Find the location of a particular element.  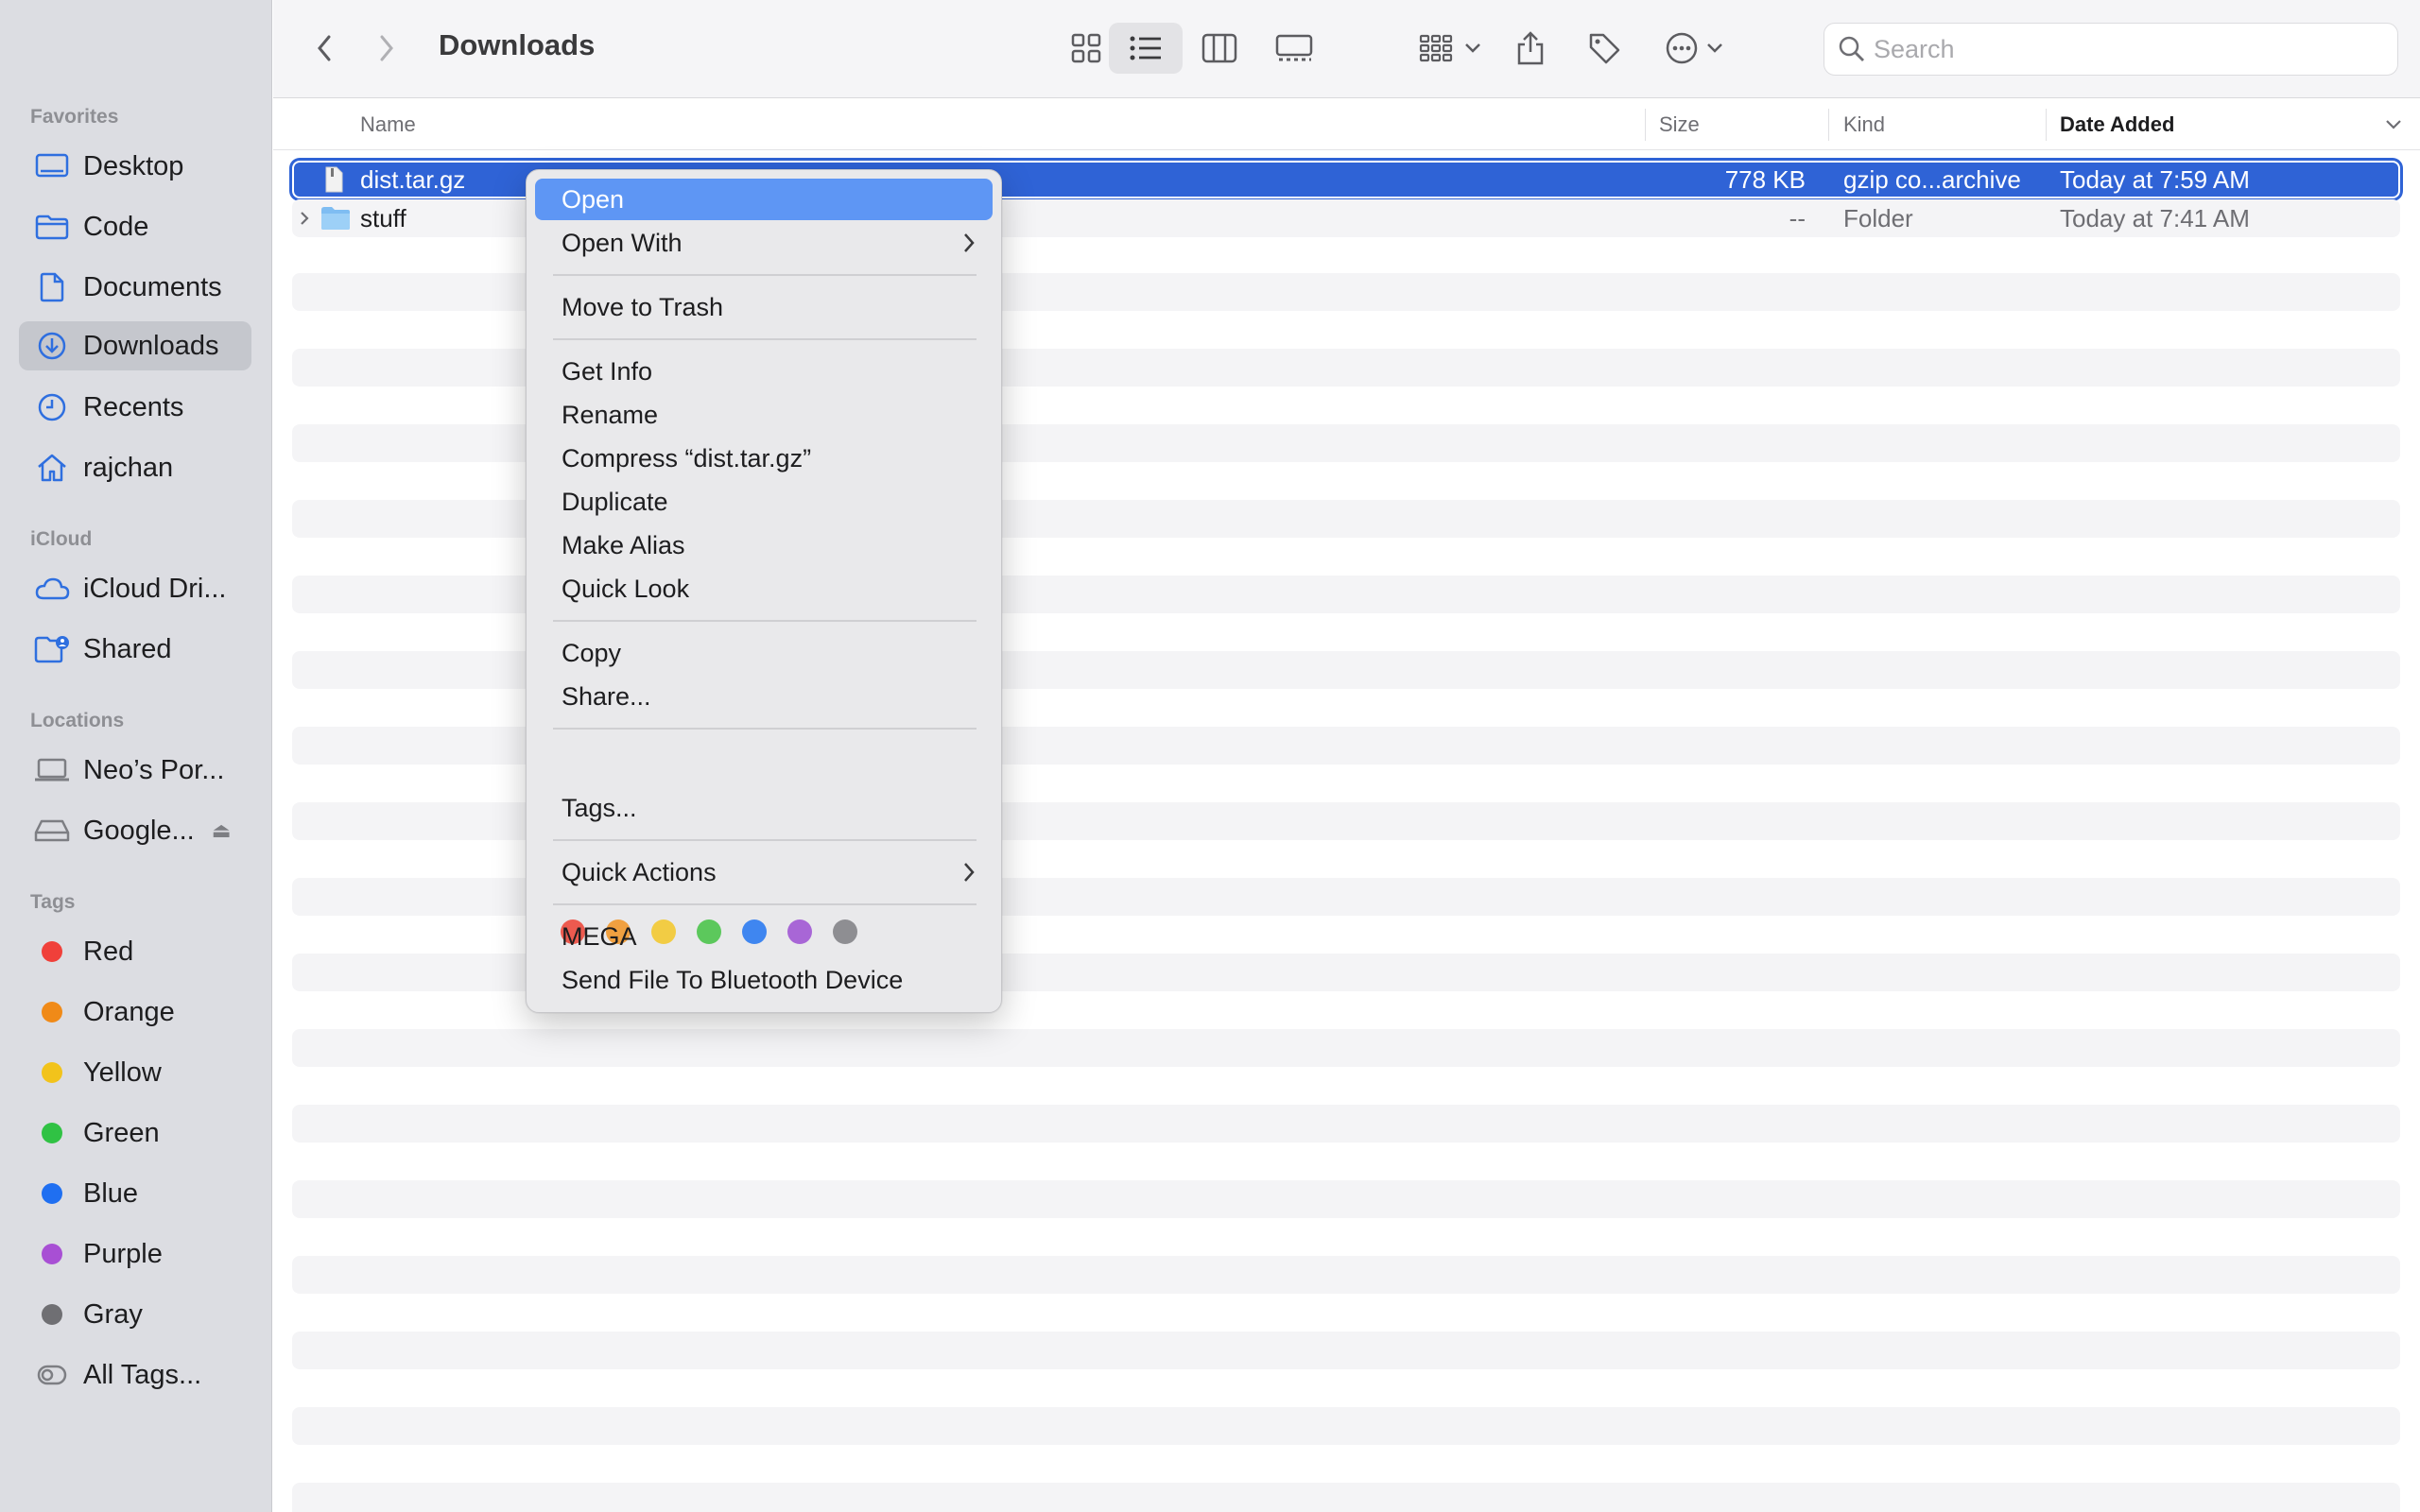

sidebar-tag-green: Green is located at coordinates (135, 1133).